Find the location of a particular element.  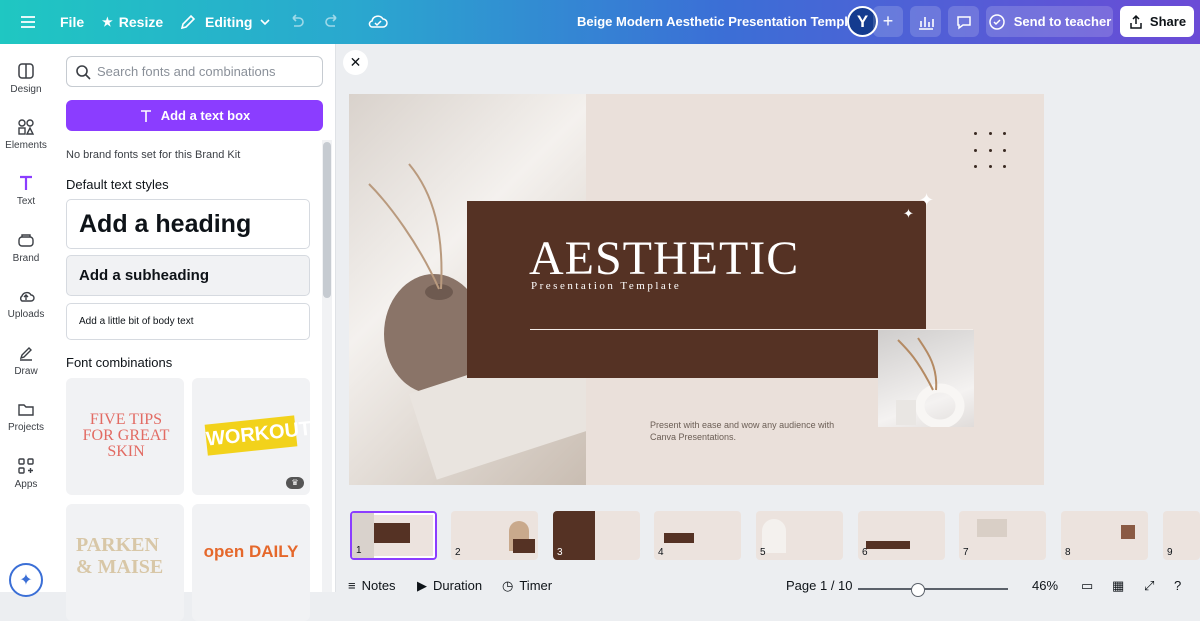

add-collaborator-button: + is located at coordinates (888, 21).